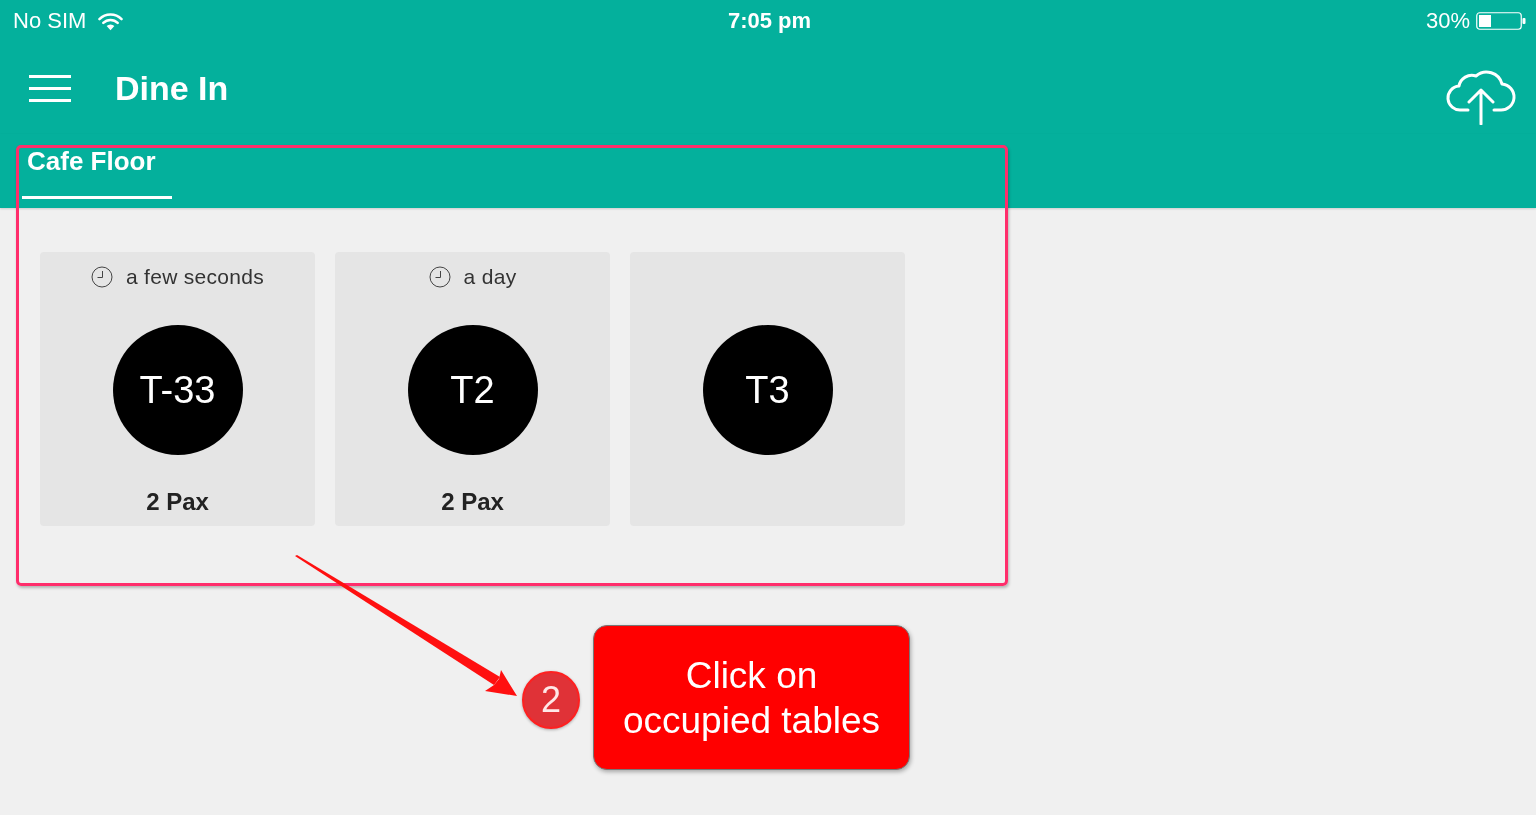 Image resolution: width=1536 pixels, height=815 pixels. I want to click on table-number: T2, so click(472, 390).